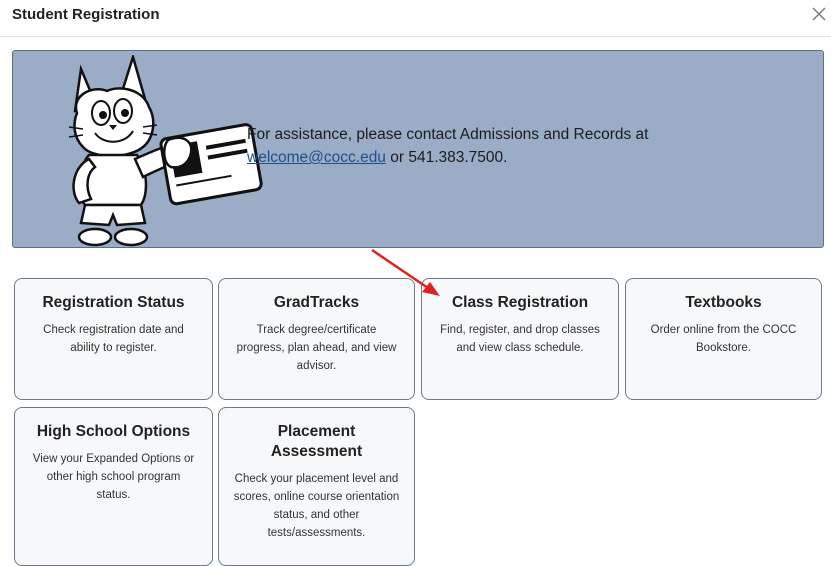  What do you see at coordinates (723, 302) in the screenshot?
I see `card-title: Textbooks` at bounding box center [723, 302].